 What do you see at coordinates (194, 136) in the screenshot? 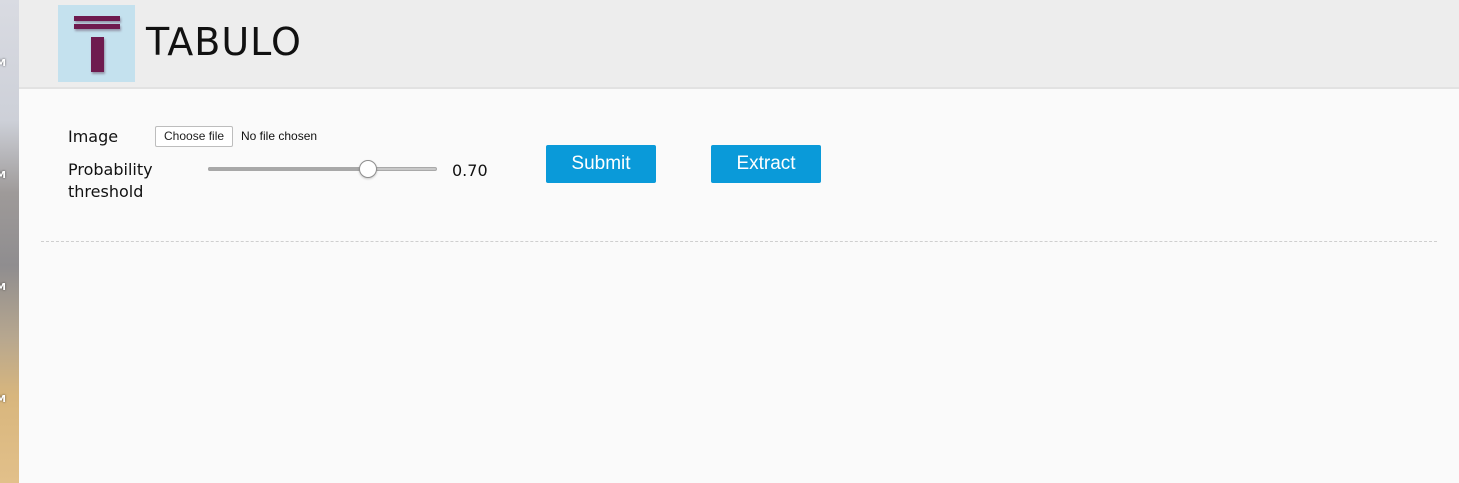
I see `choose-file-button: Choose file` at bounding box center [194, 136].